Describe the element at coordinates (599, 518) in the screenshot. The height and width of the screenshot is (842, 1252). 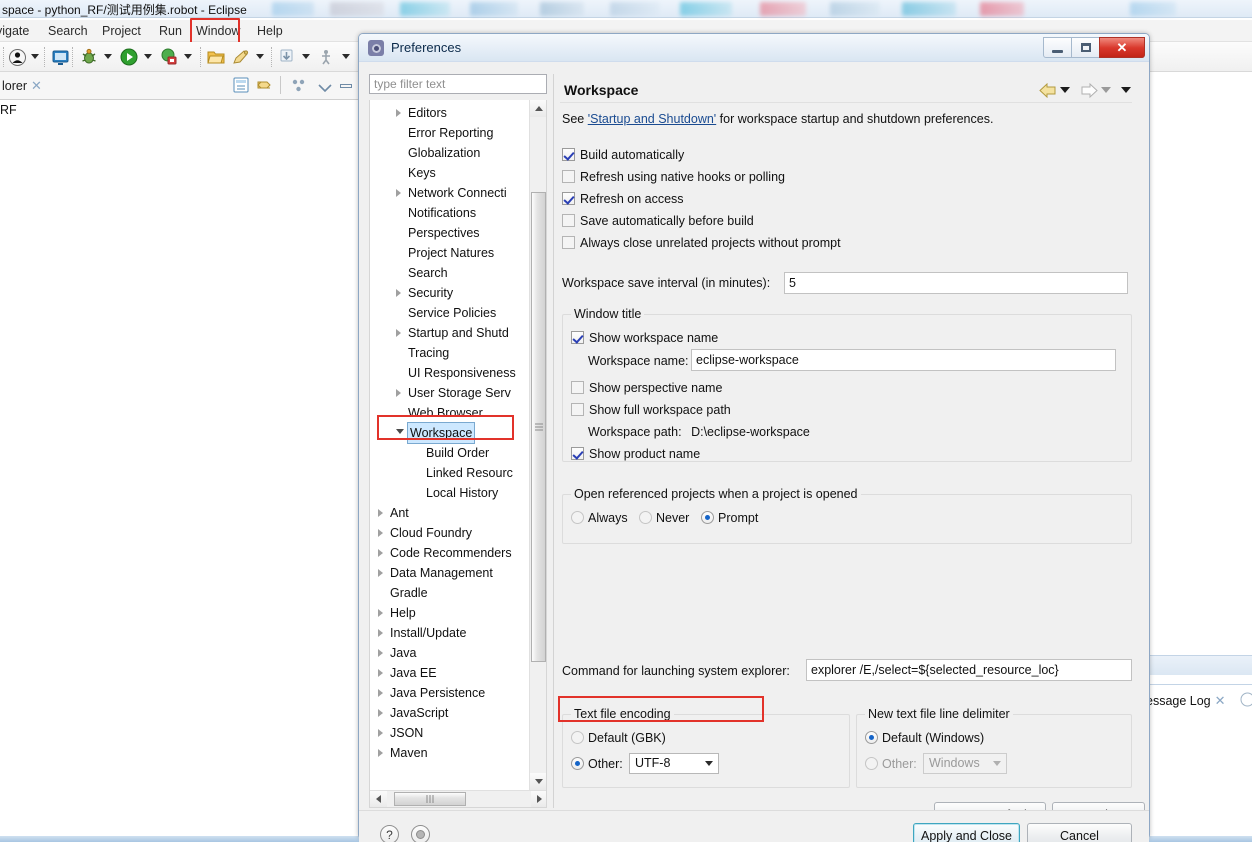
I see `radio-always: Always` at that location.